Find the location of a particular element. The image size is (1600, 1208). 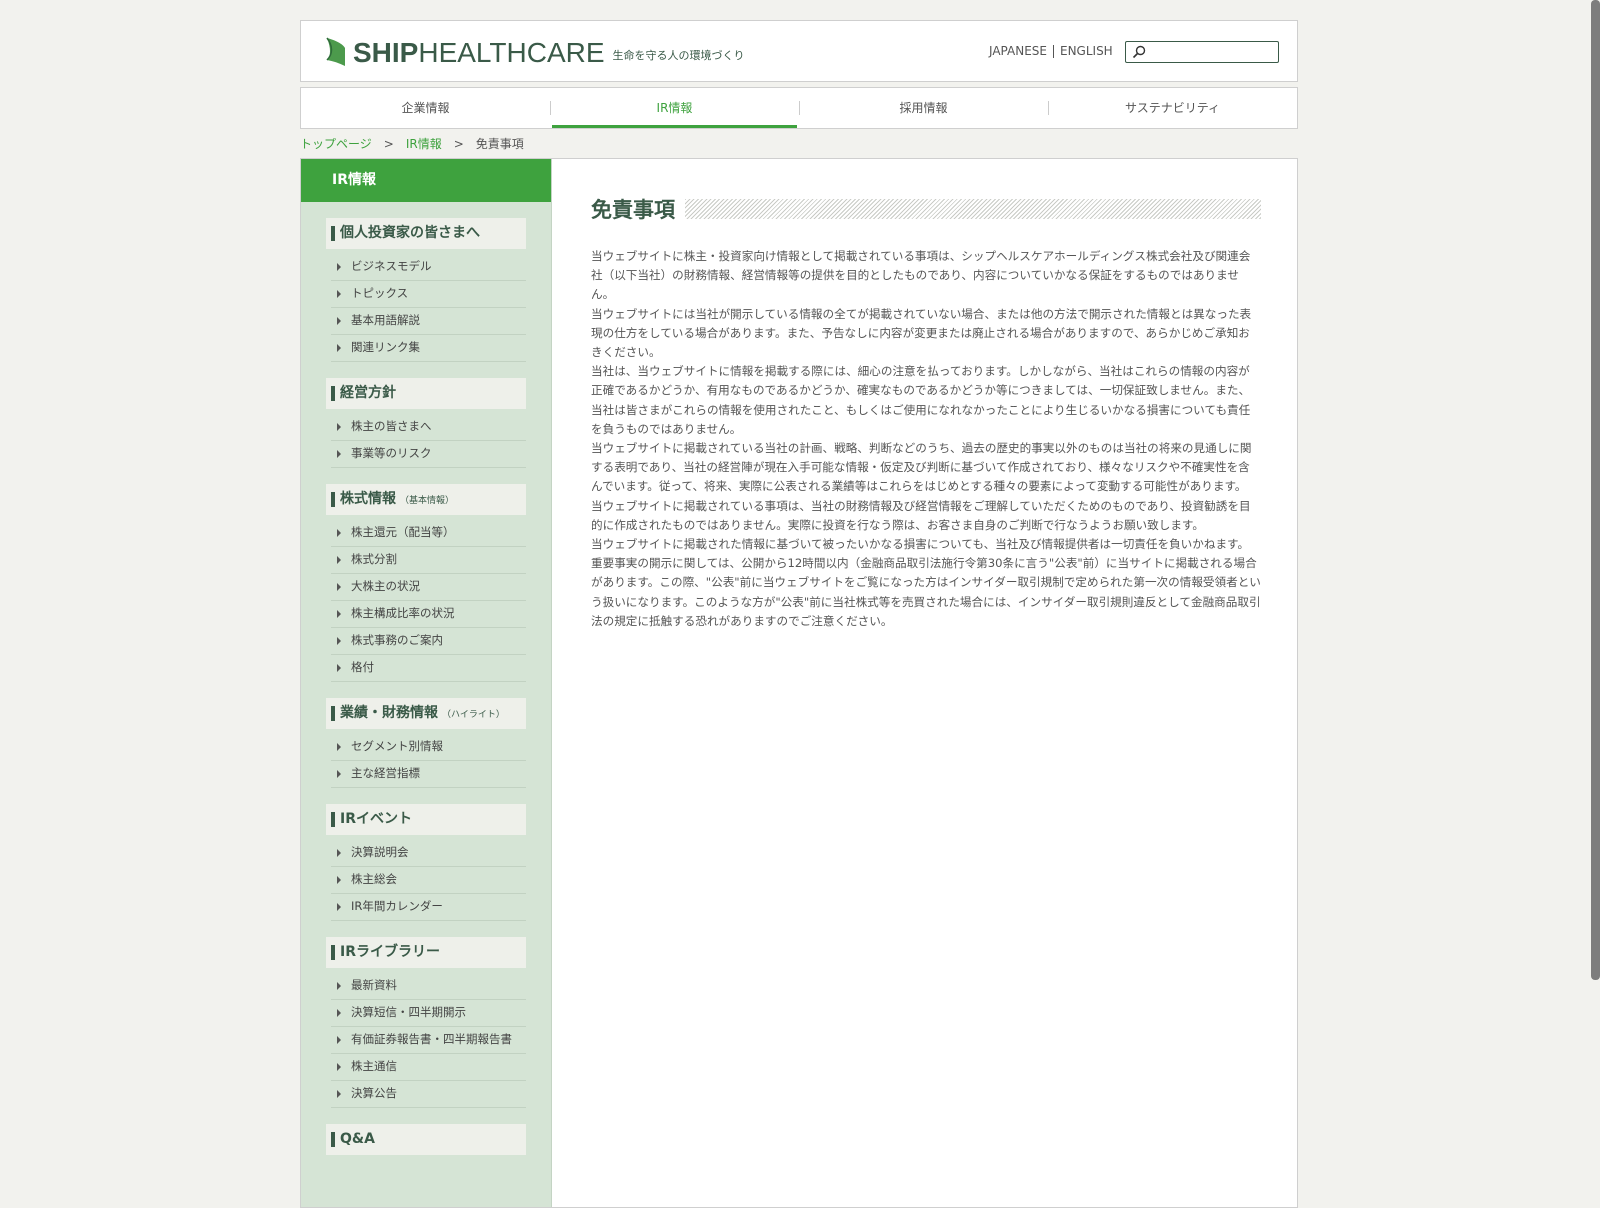

sidebar-link: 有価証券報告書・四半期報告書 is located at coordinates (428, 1040).